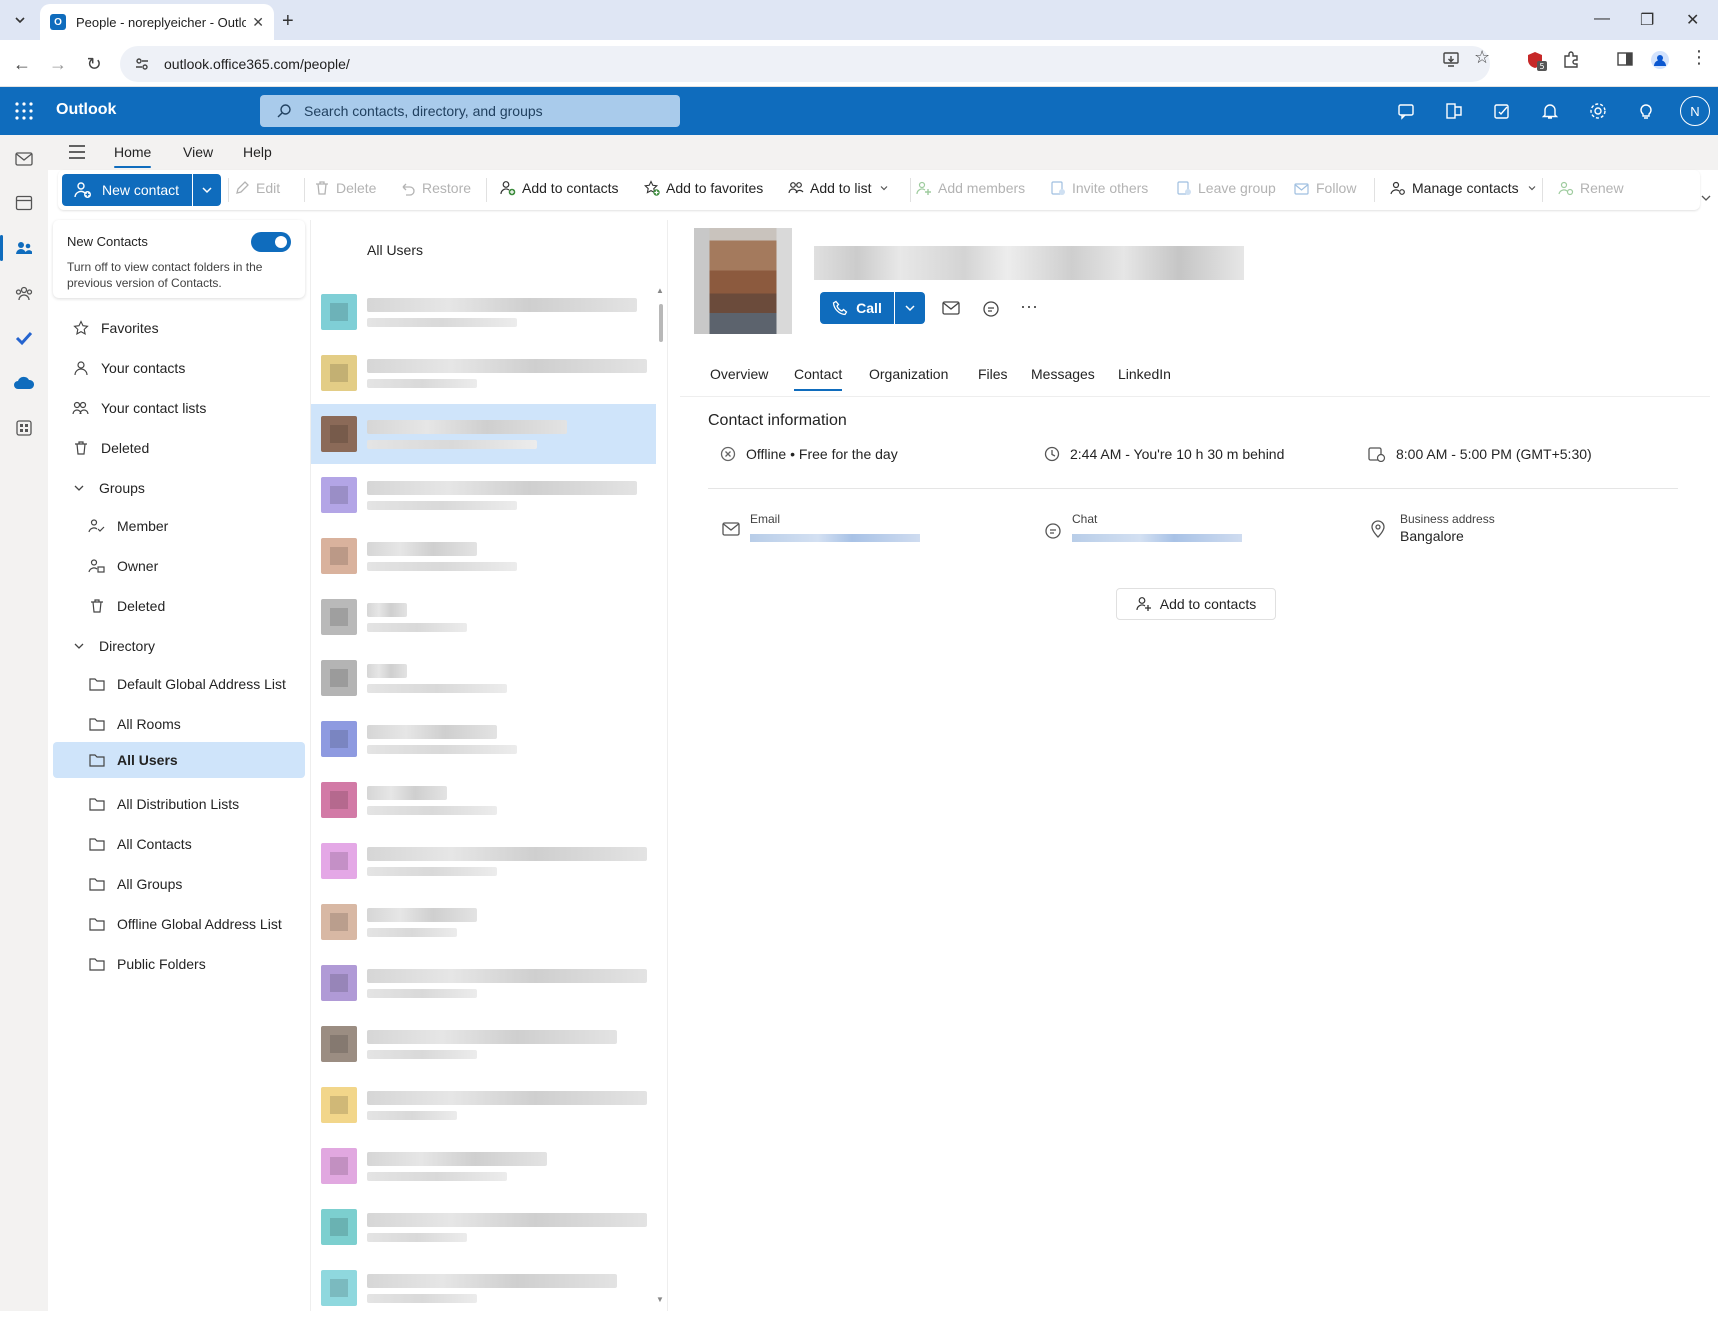 The image size is (1718, 1318). What do you see at coordinates (1063, 374) in the screenshot?
I see `tab-messages: Messages` at bounding box center [1063, 374].